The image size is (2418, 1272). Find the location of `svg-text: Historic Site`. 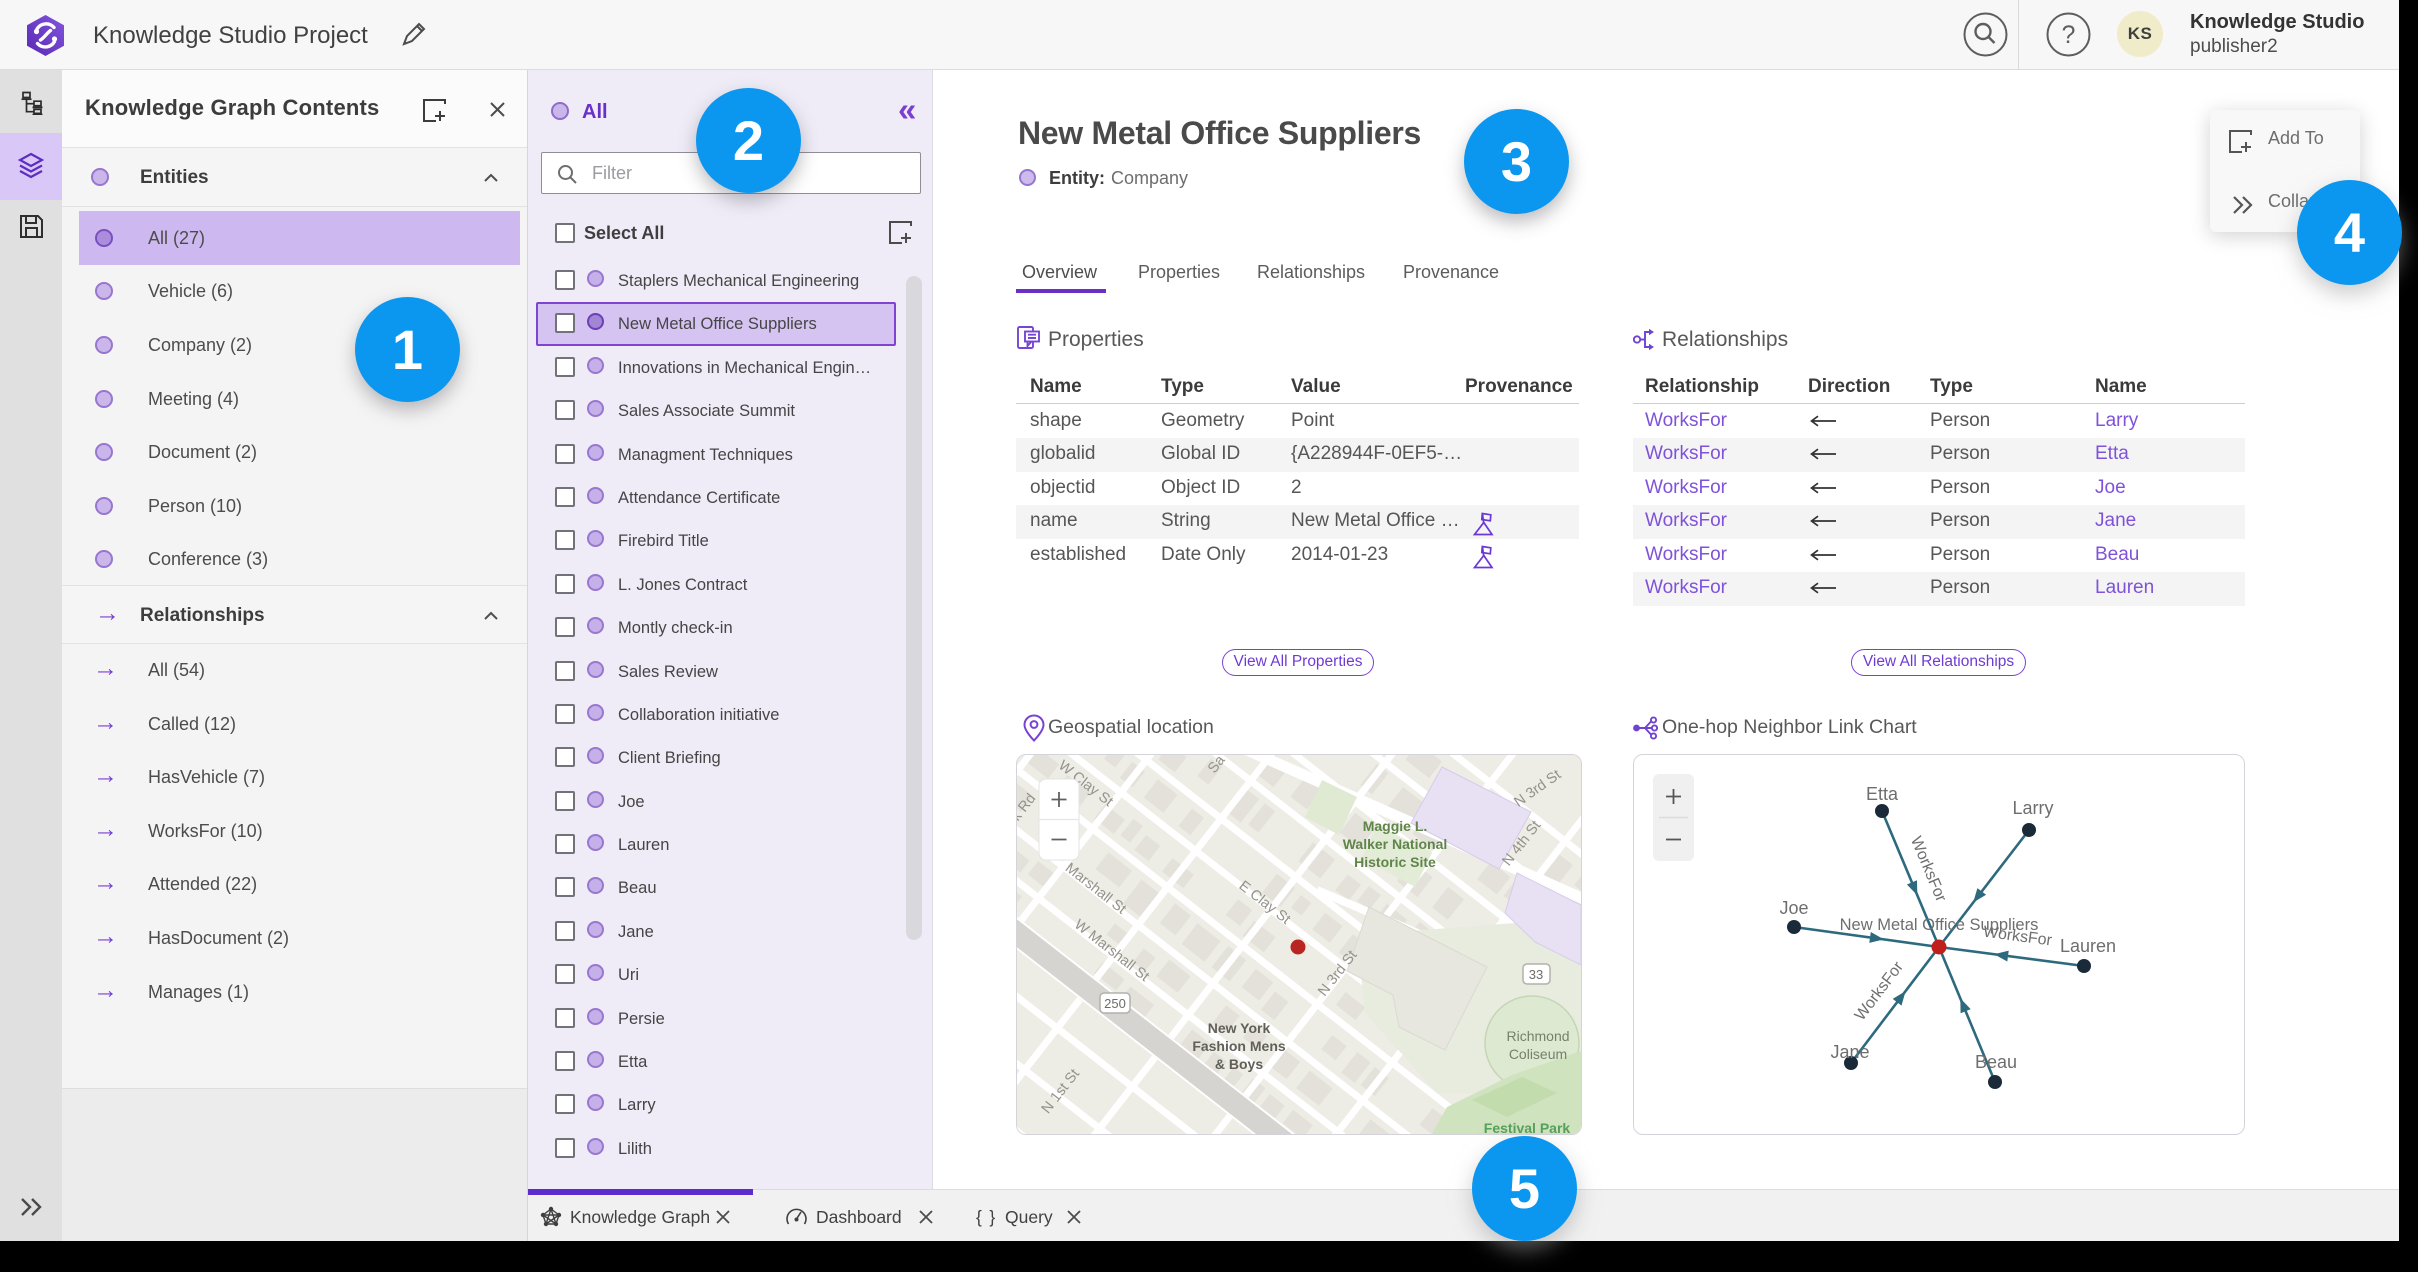

svg-text: Historic Site is located at coordinates (1395, 862).